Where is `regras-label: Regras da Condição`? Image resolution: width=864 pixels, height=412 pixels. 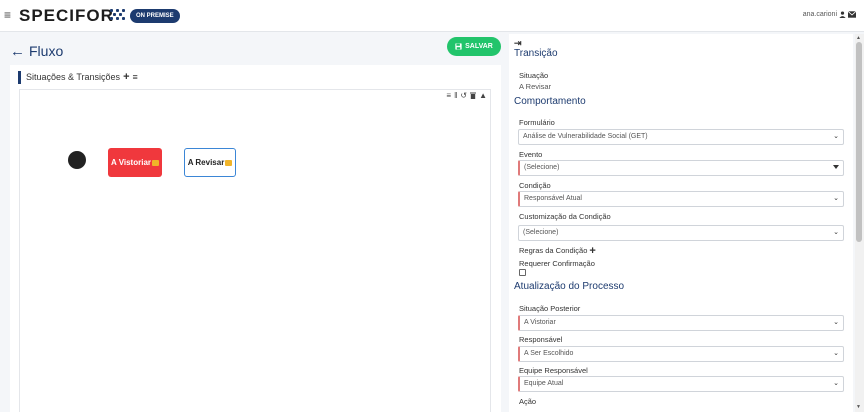
regras-label: Regras da Condição is located at coordinates (553, 250).